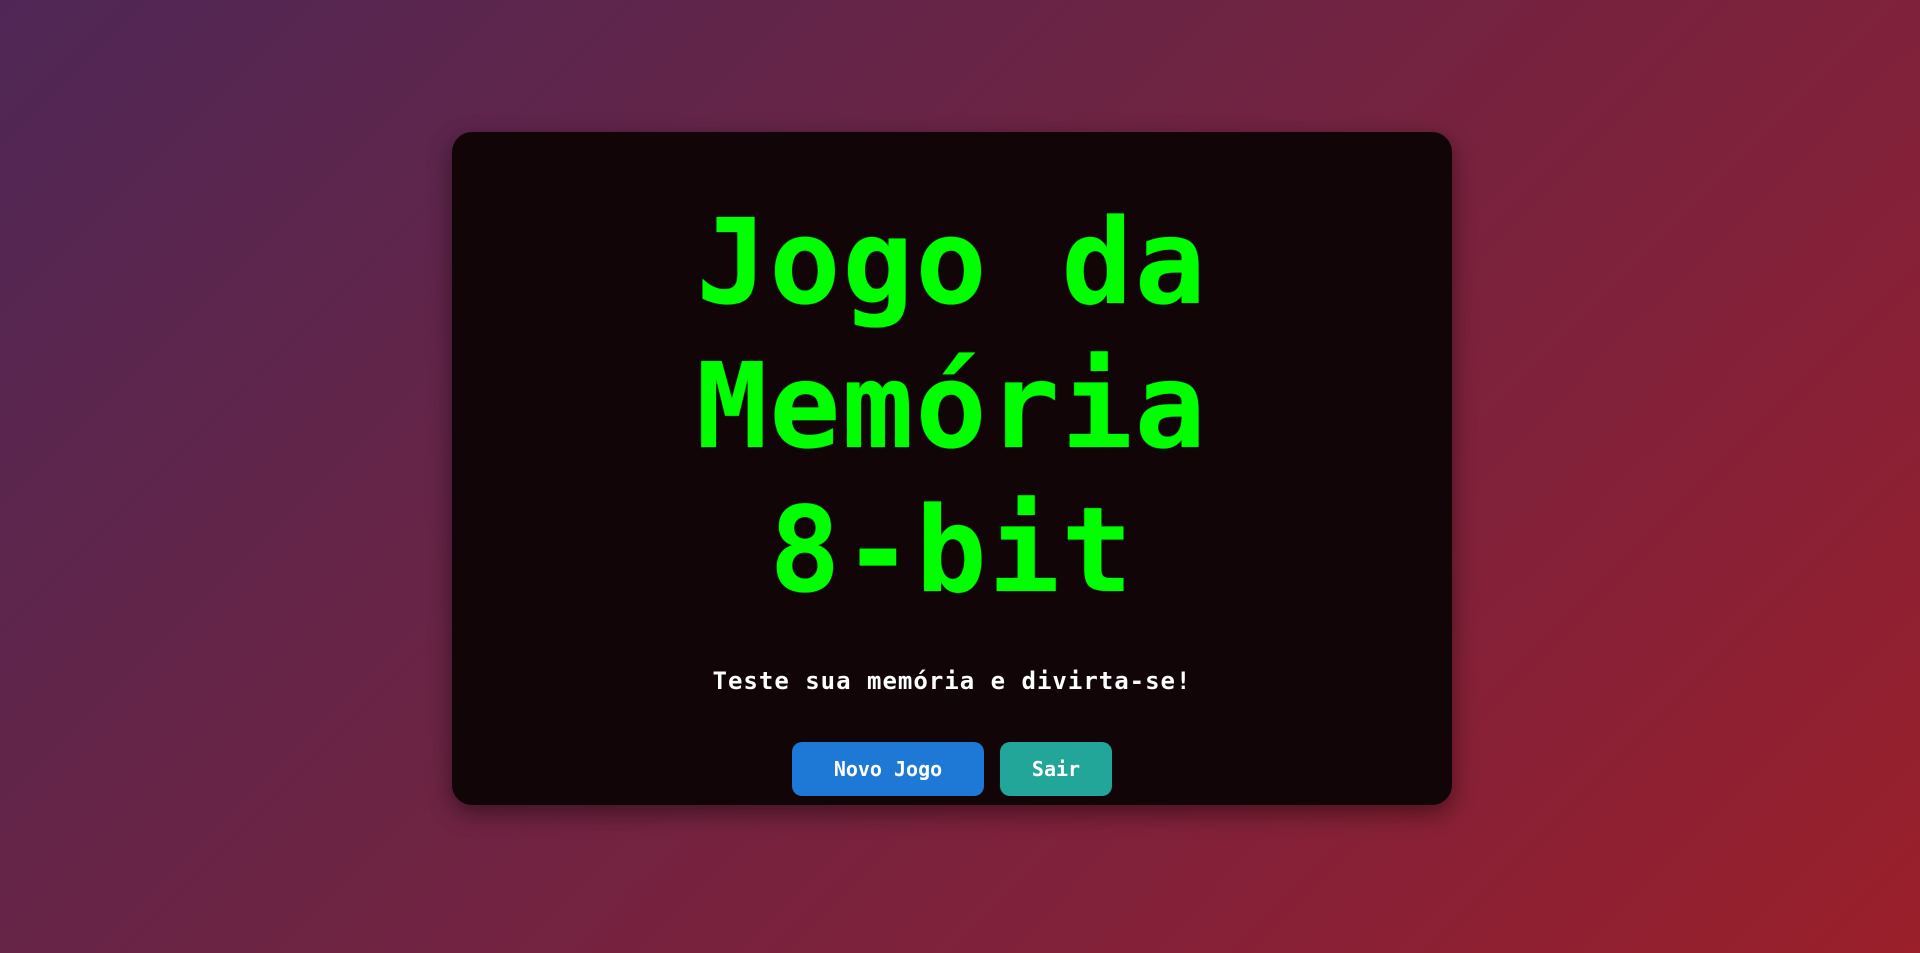 The height and width of the screenshot is (953, 1920). I want to click on game-title-line-1: Jogo da, so click(952, 262).